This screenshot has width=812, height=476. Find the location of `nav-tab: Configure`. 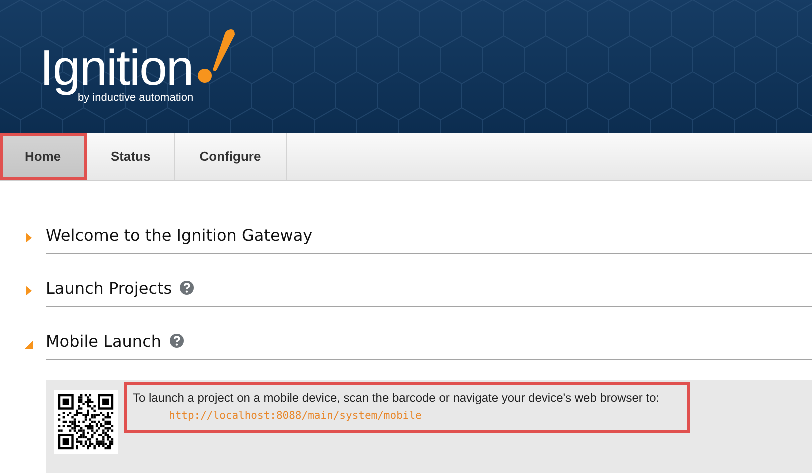

nav-tab: Configure is located at coordinates (231, 156).